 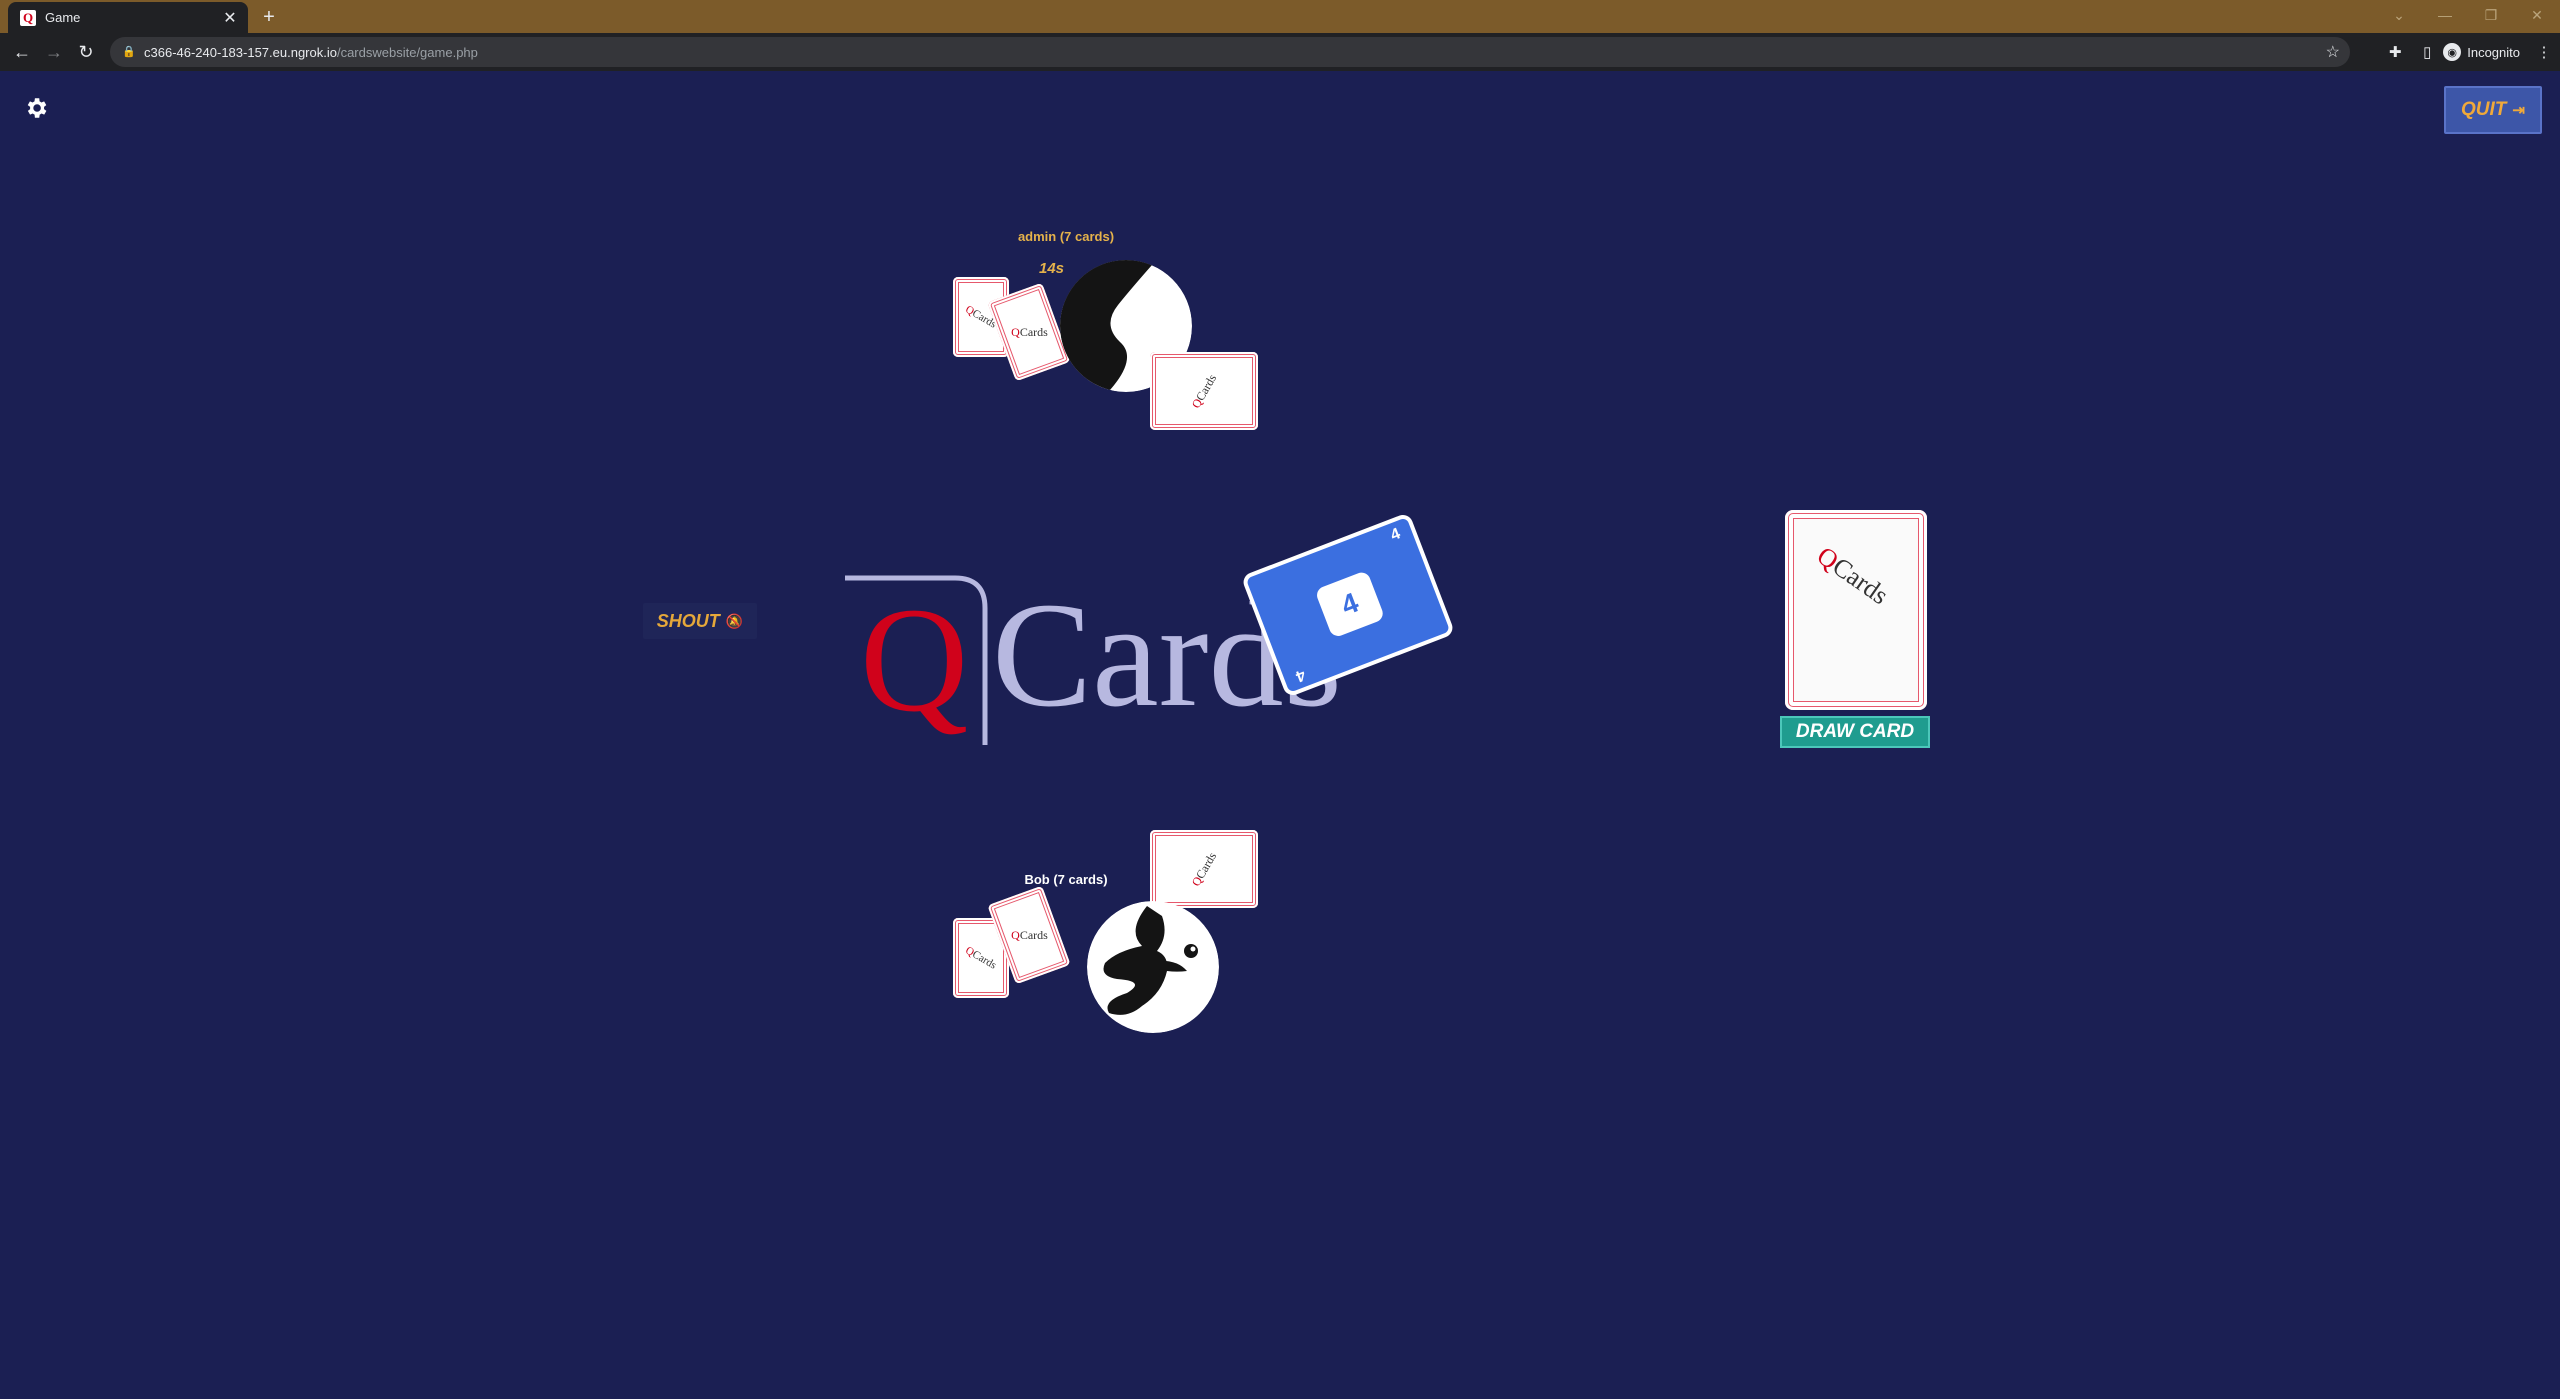 I want to click on shout-label: SHOUT, so click(x=688, y=620).